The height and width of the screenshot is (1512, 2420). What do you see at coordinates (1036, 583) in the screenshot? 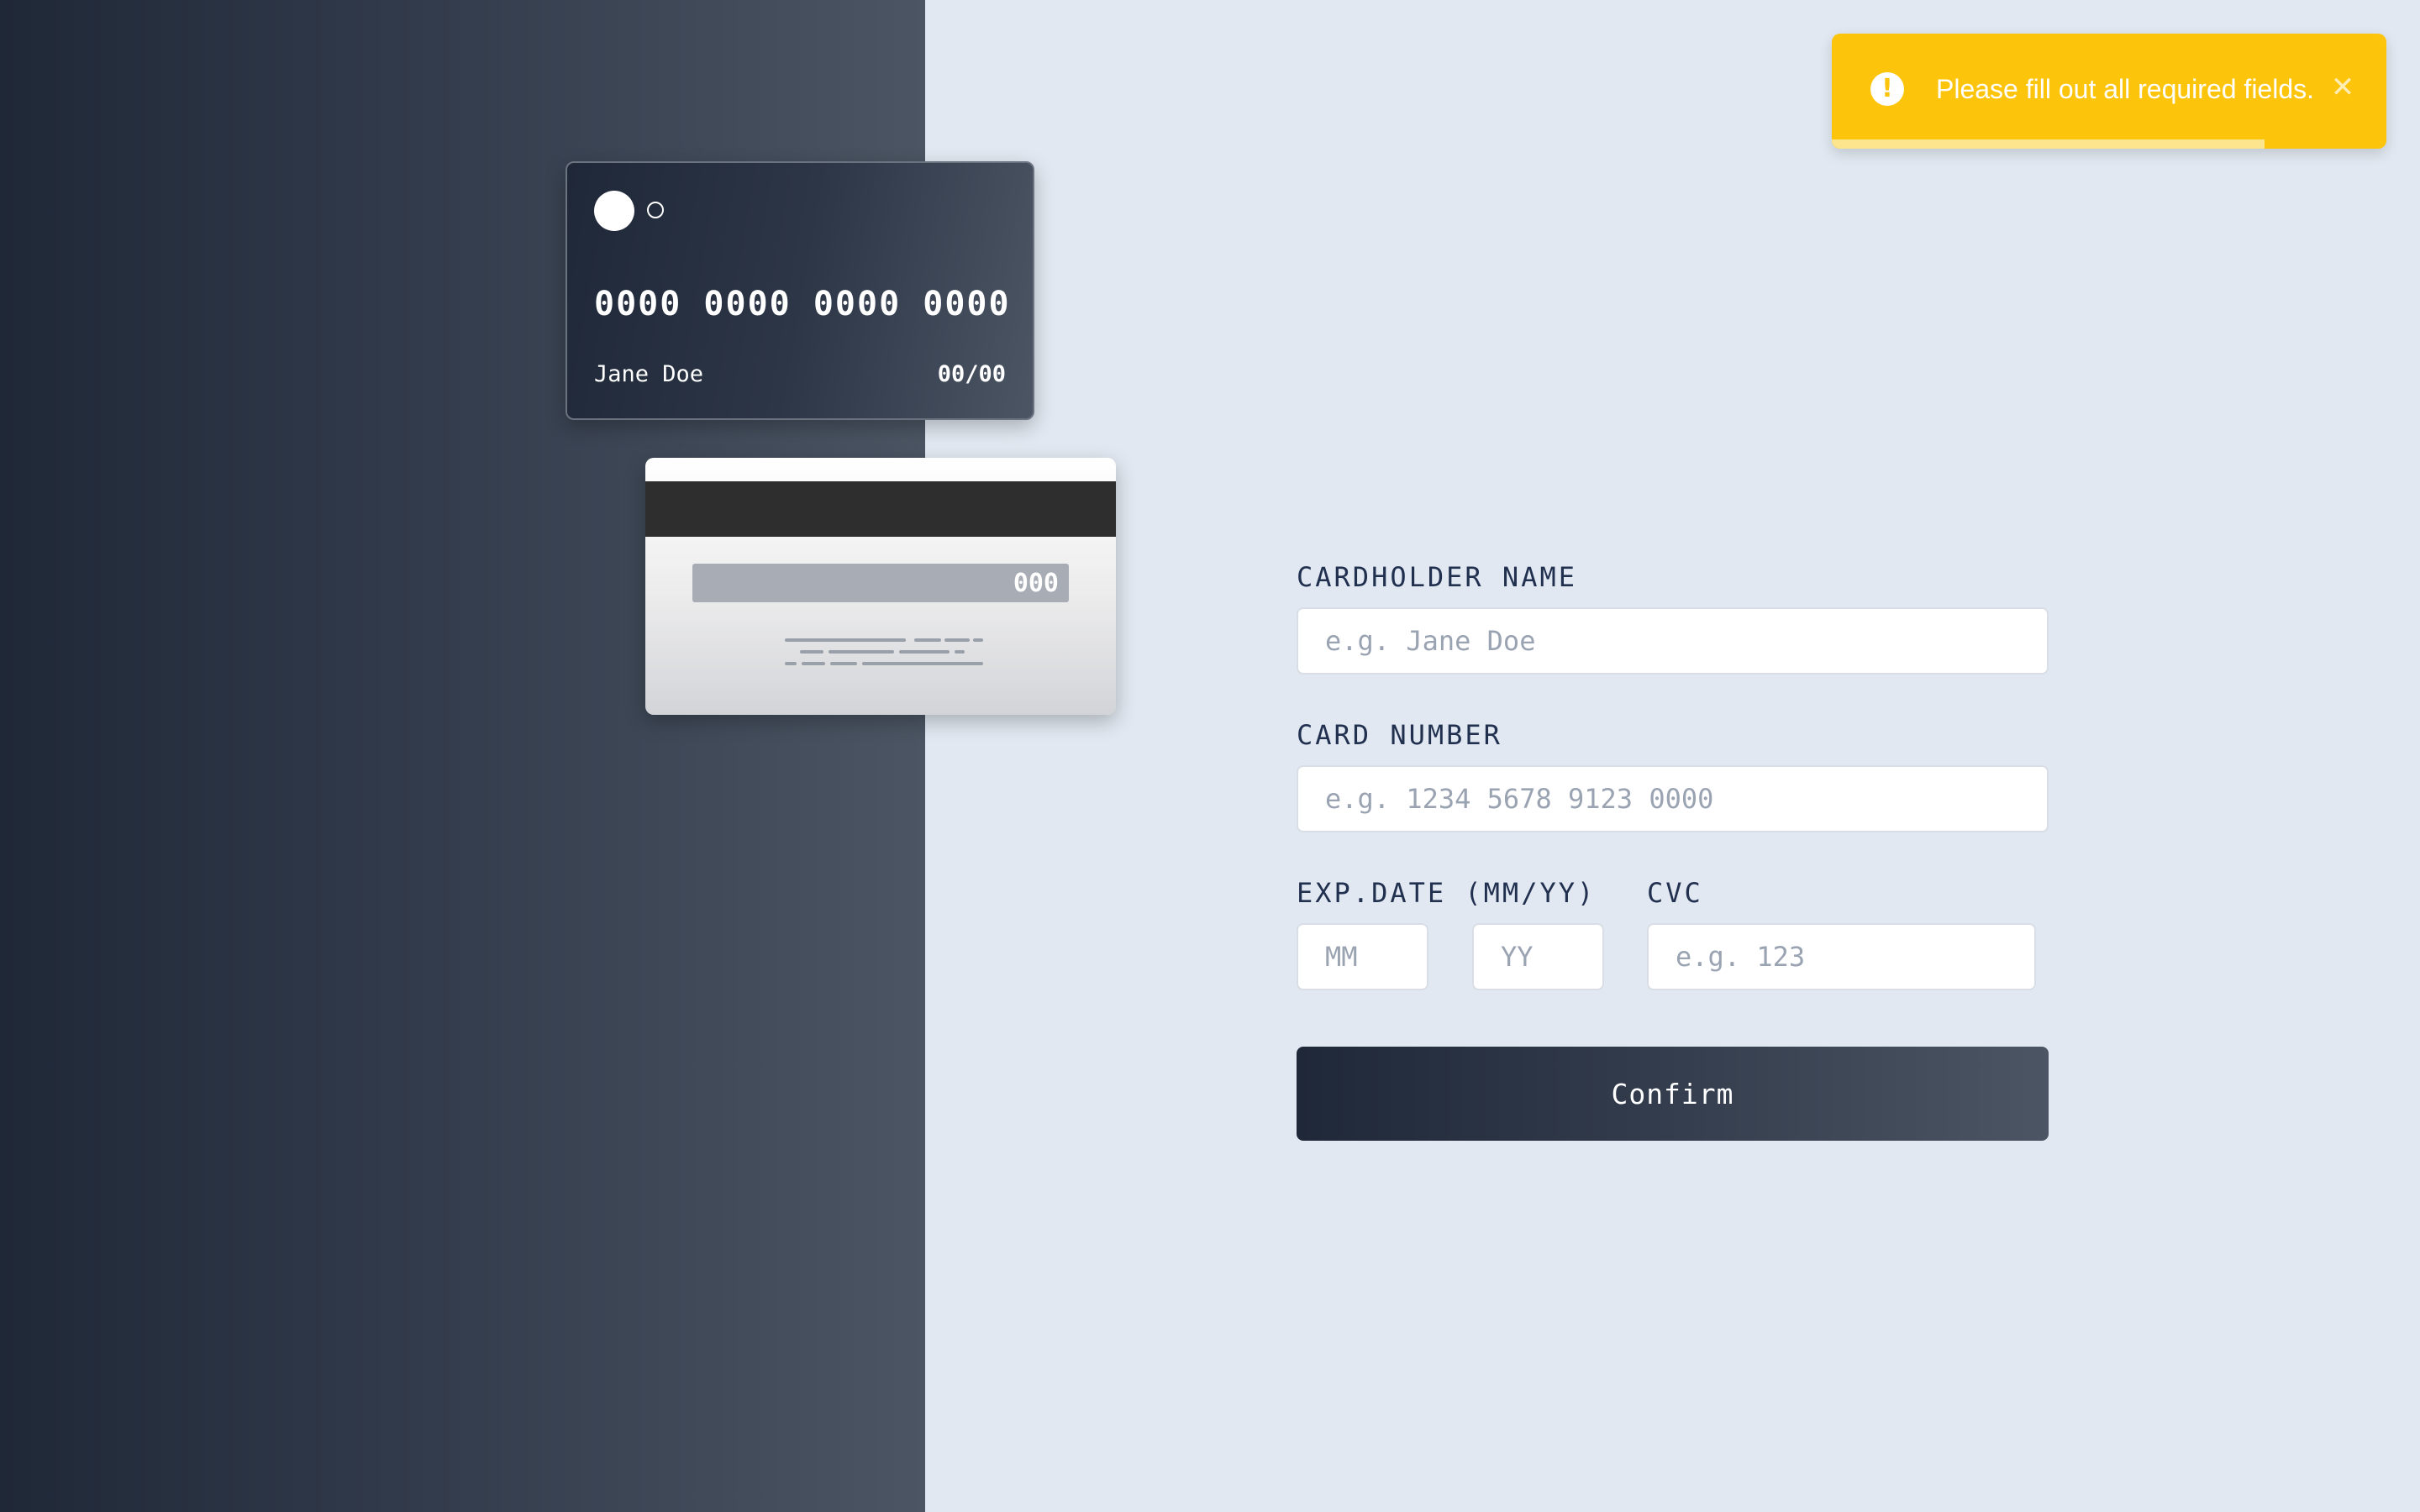
I see `card-cvc-display: 000` at bounding box center [1036, 583].